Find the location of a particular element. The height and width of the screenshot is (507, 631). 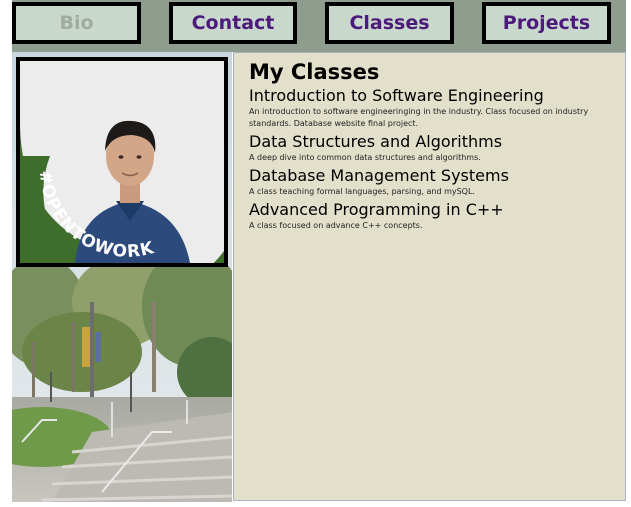

profile-photo-frame: #OPENTOWORK is located at coordinates (122, 162).